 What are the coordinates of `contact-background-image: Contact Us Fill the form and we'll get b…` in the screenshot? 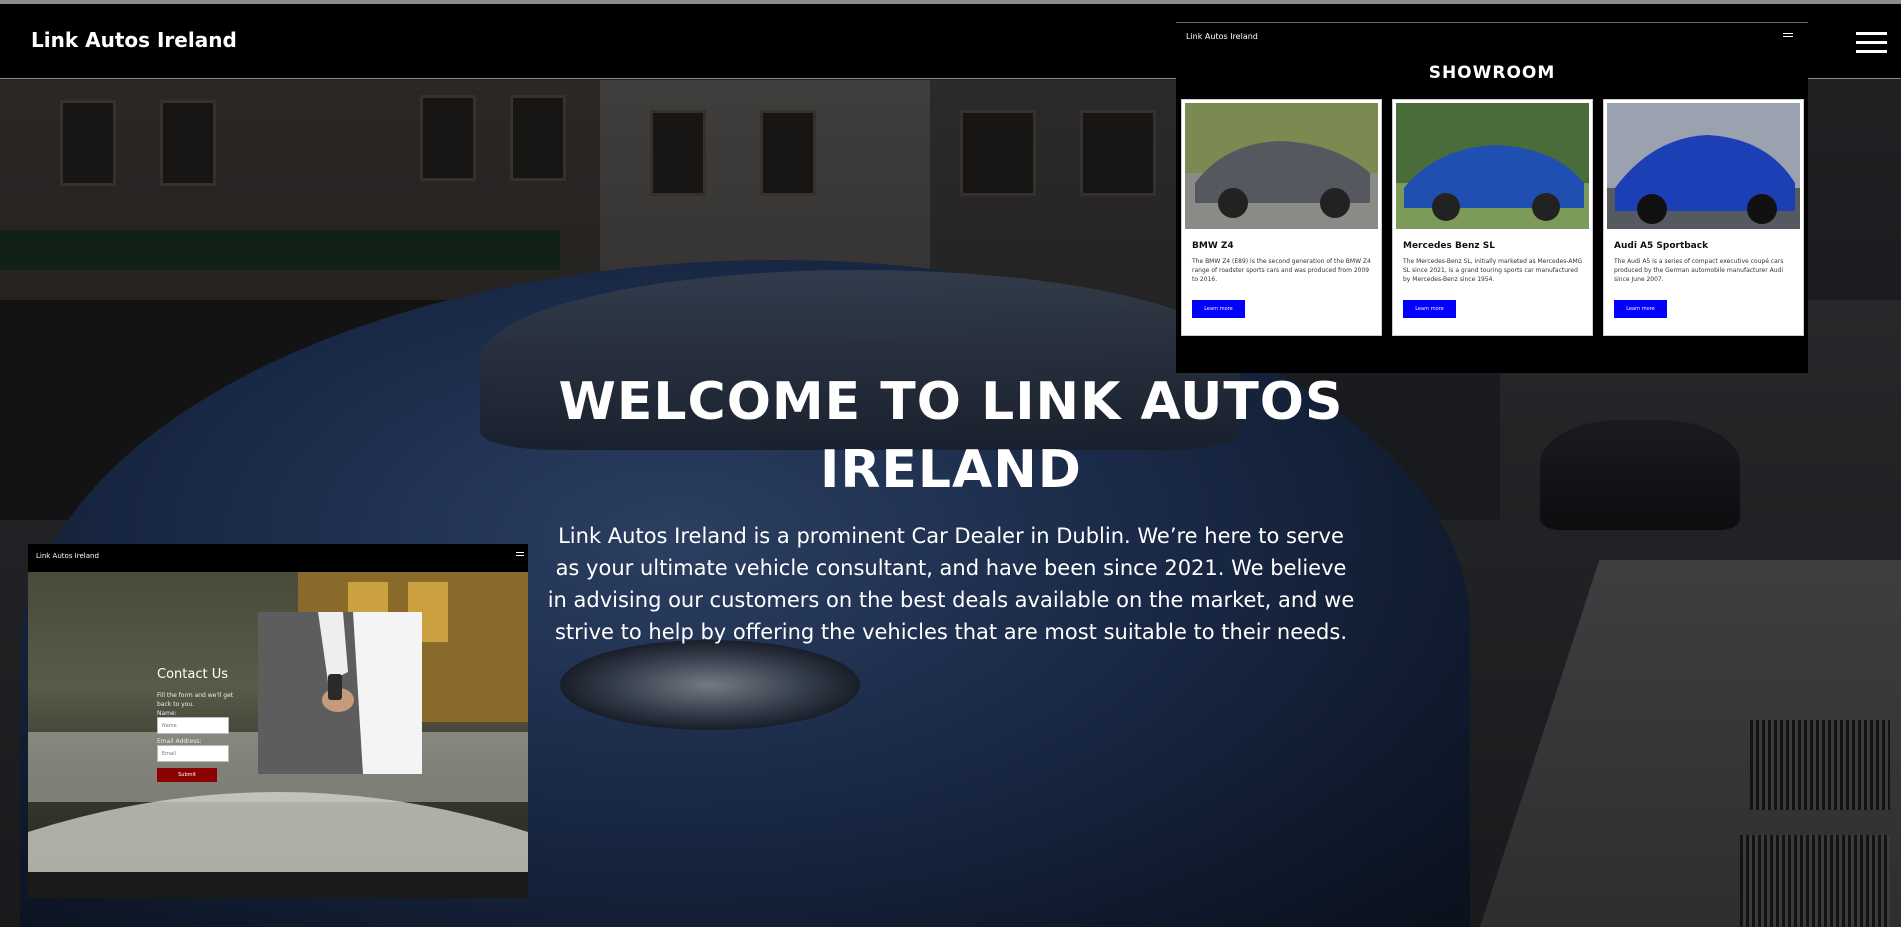 It's located at (278, 735).